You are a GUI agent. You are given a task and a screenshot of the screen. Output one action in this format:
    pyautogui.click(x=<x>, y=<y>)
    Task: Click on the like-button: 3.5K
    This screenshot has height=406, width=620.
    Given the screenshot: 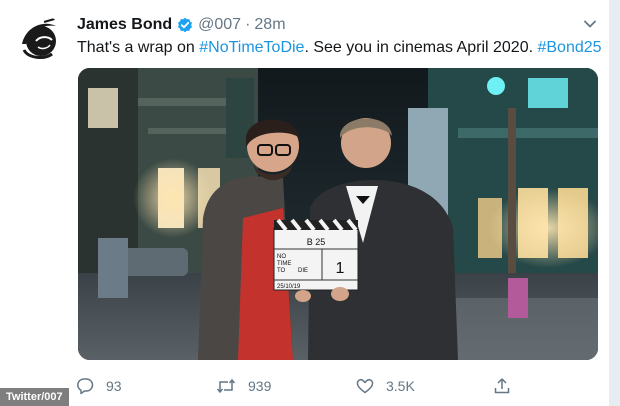 What is the action you would take?
    pyautogui.click(x=385, y=386)
    